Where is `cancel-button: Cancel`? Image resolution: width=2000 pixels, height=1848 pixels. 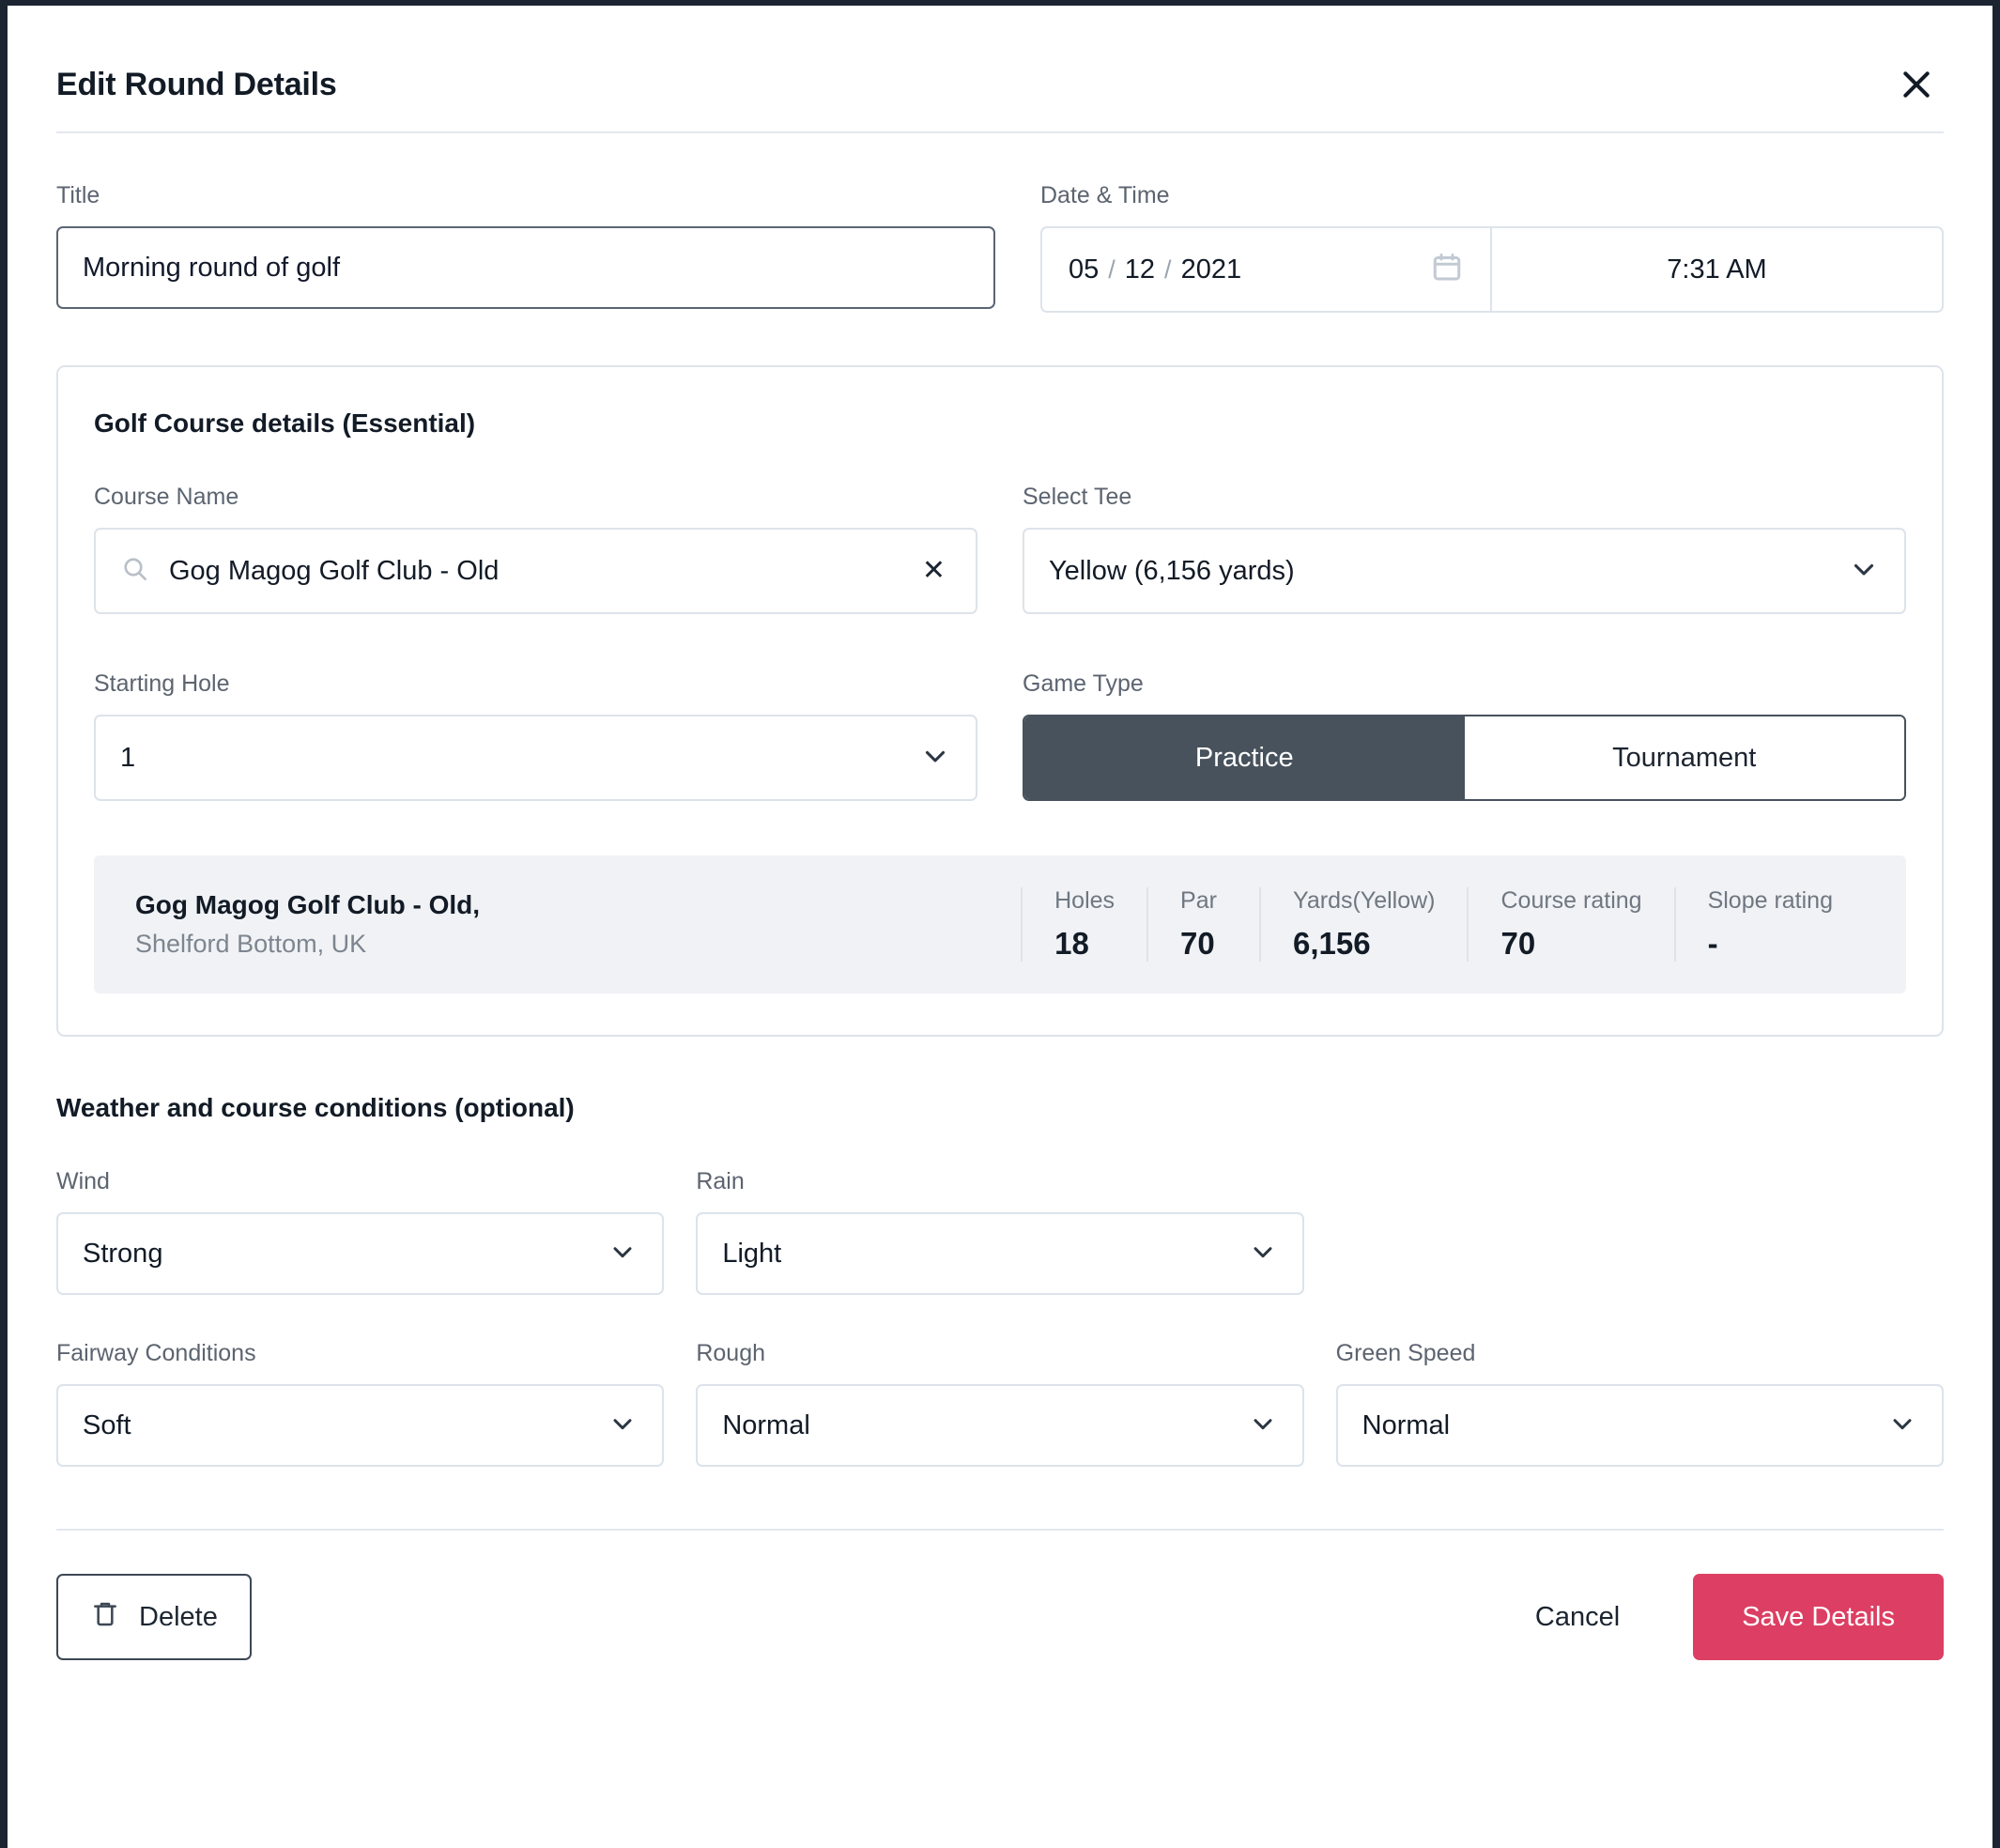
cancel-button: Cancel is located at coordinates (1577, 1617).